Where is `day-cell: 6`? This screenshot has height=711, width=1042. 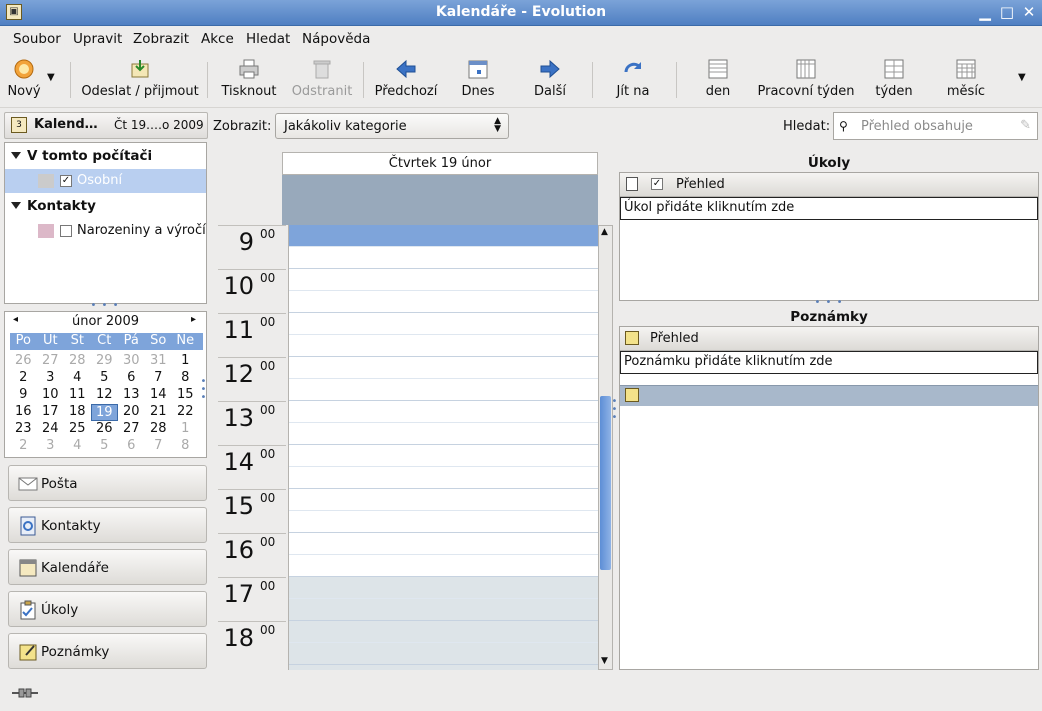 day-cell: 6 is located at coordinates (131, 378).